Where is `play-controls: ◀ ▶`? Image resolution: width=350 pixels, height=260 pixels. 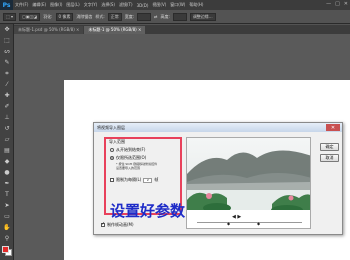 play-controls: ◀ ▶ is located at coordinates (236, 217).